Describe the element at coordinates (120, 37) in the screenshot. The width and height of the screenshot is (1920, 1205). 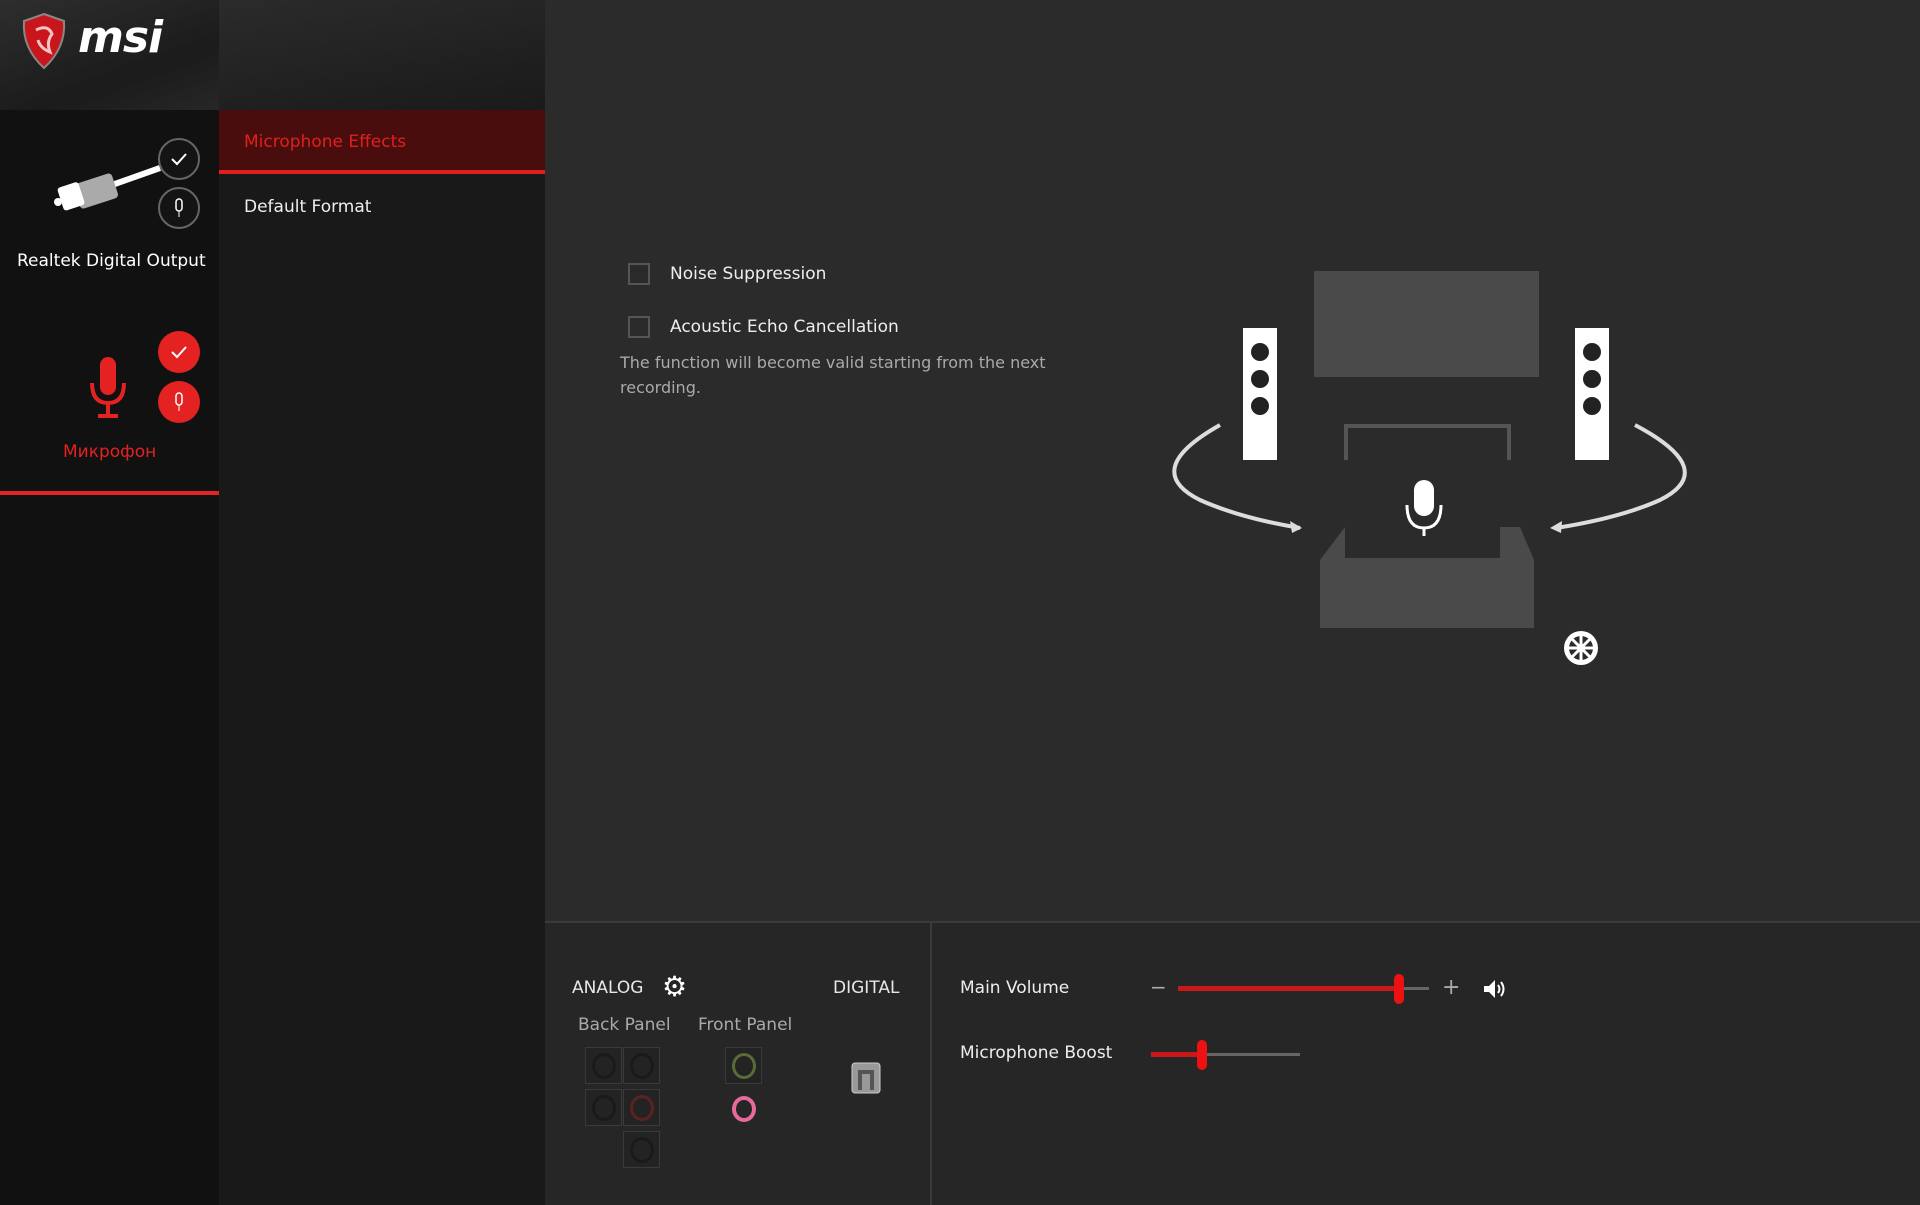
I see `msi-wordmark: msi` at that location.